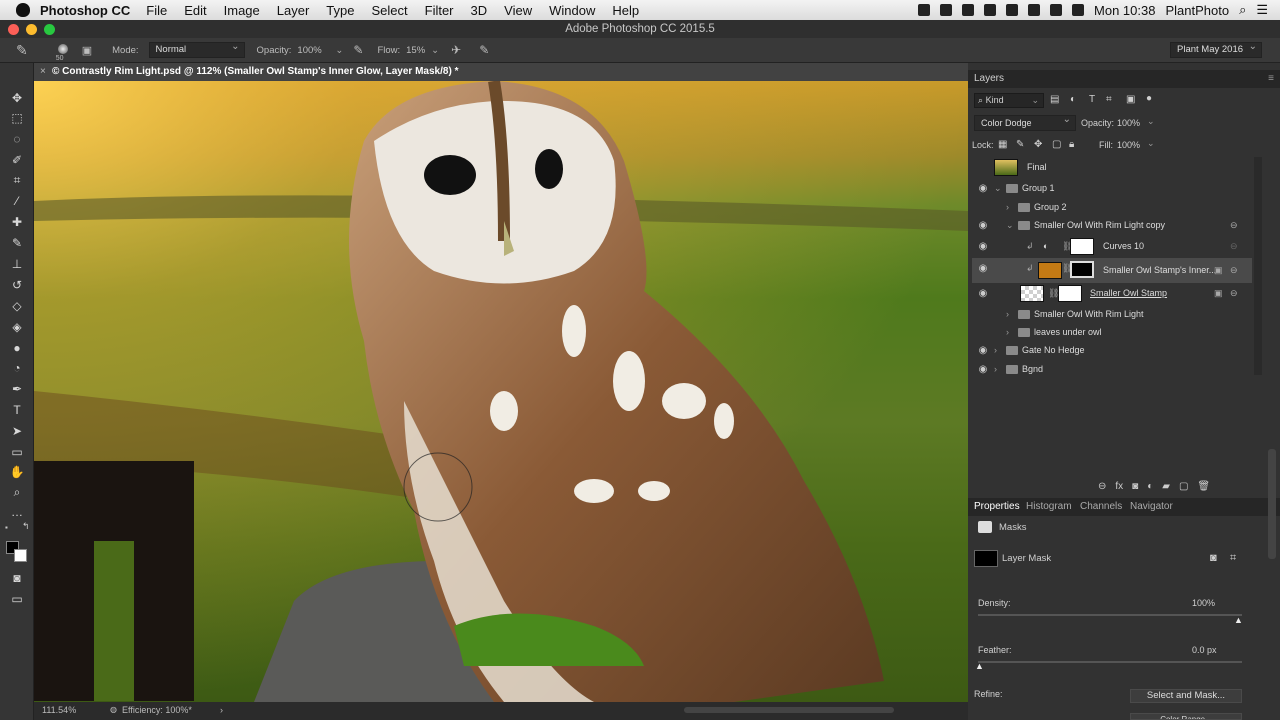 The width and height of the screenshot is (1280, 720). What do you see at coordinates (1203, 603) in the screenshot?
I see `density-value: 100%` at bounding box center [1203, 603].